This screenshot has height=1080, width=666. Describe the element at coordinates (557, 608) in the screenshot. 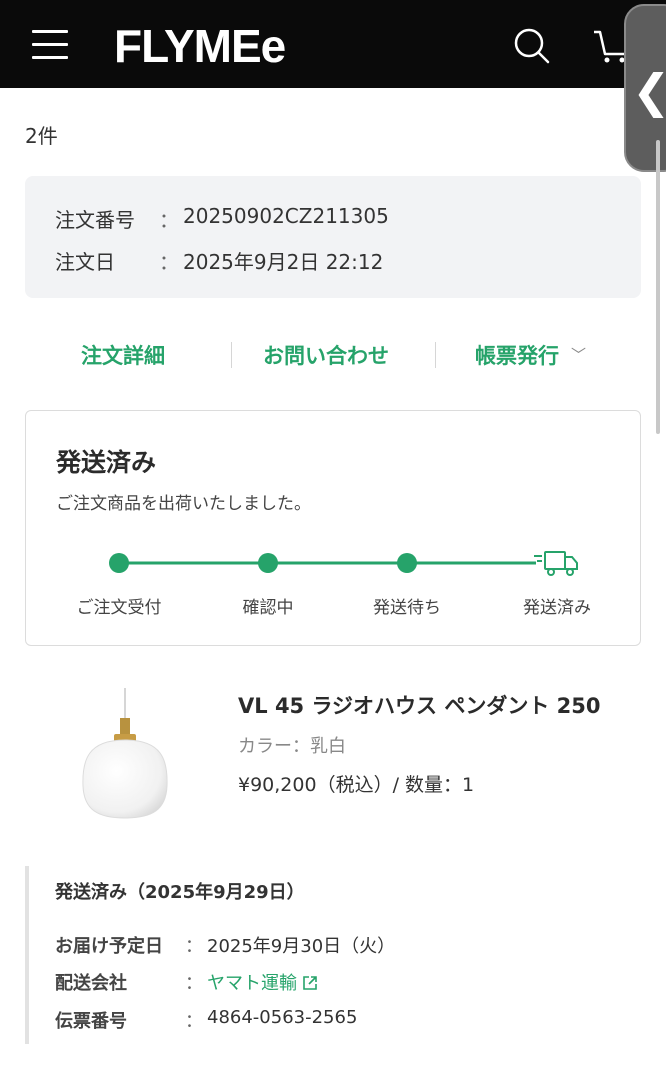

I see `step-label-4: 発送済み` at that location.